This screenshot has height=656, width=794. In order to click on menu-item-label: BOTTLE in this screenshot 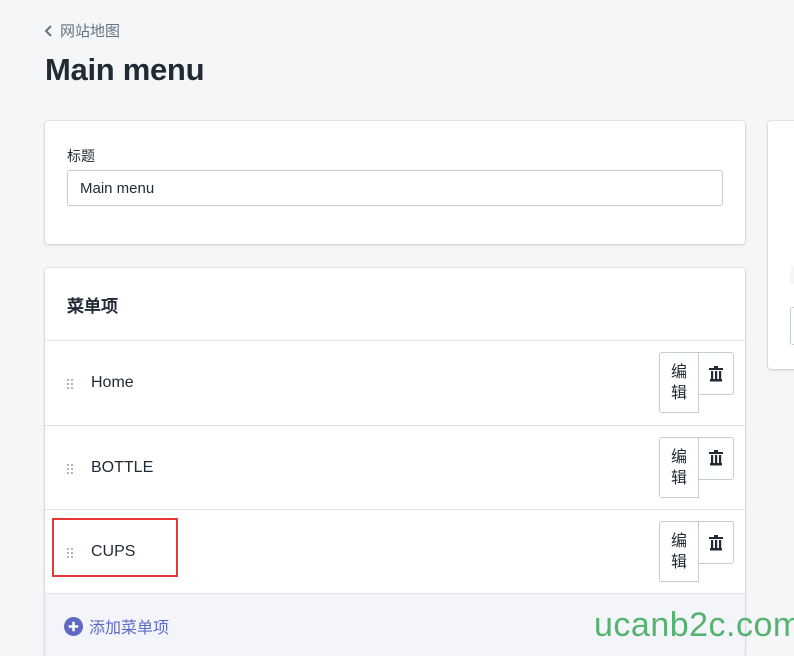, I will do `click(122, 467)`.